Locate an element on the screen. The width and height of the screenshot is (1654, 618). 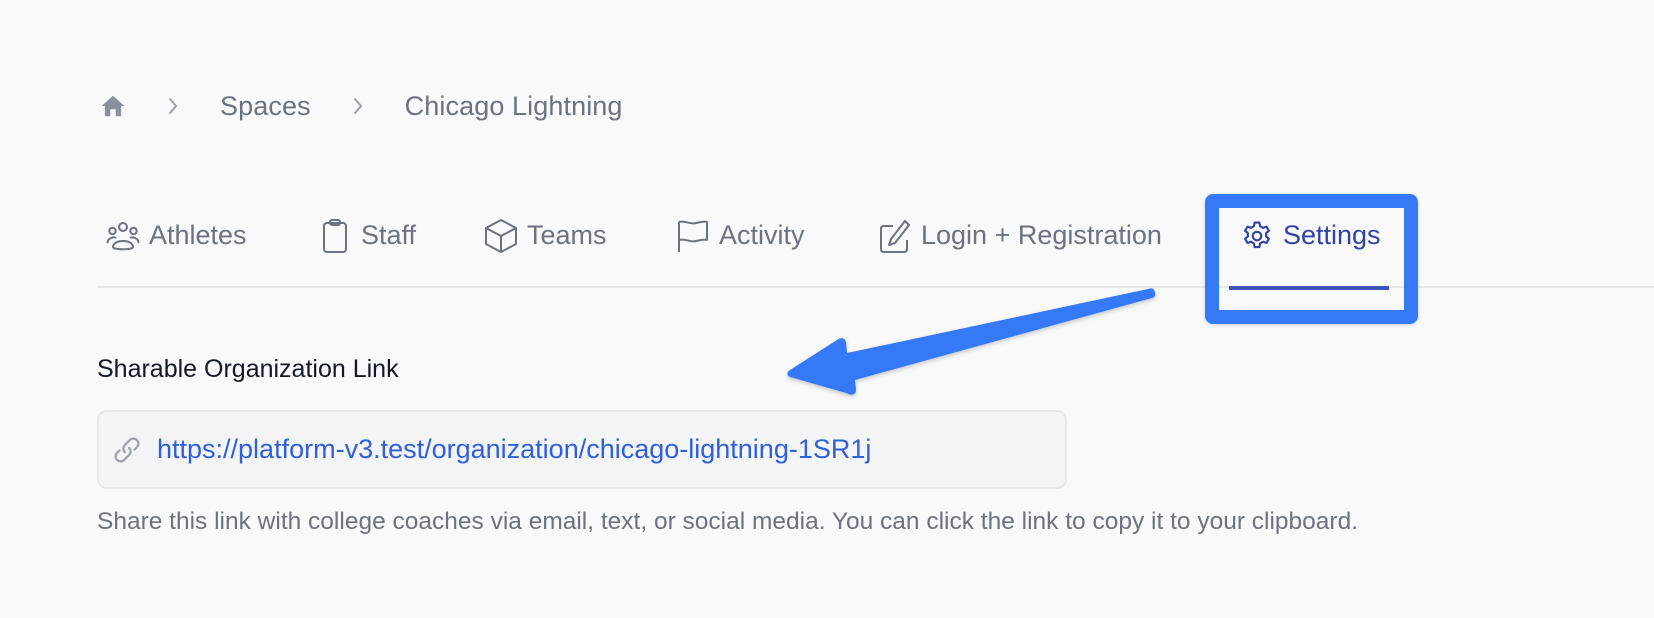
section-title: Sharable Organization Link is located at coordinates (248, 369).